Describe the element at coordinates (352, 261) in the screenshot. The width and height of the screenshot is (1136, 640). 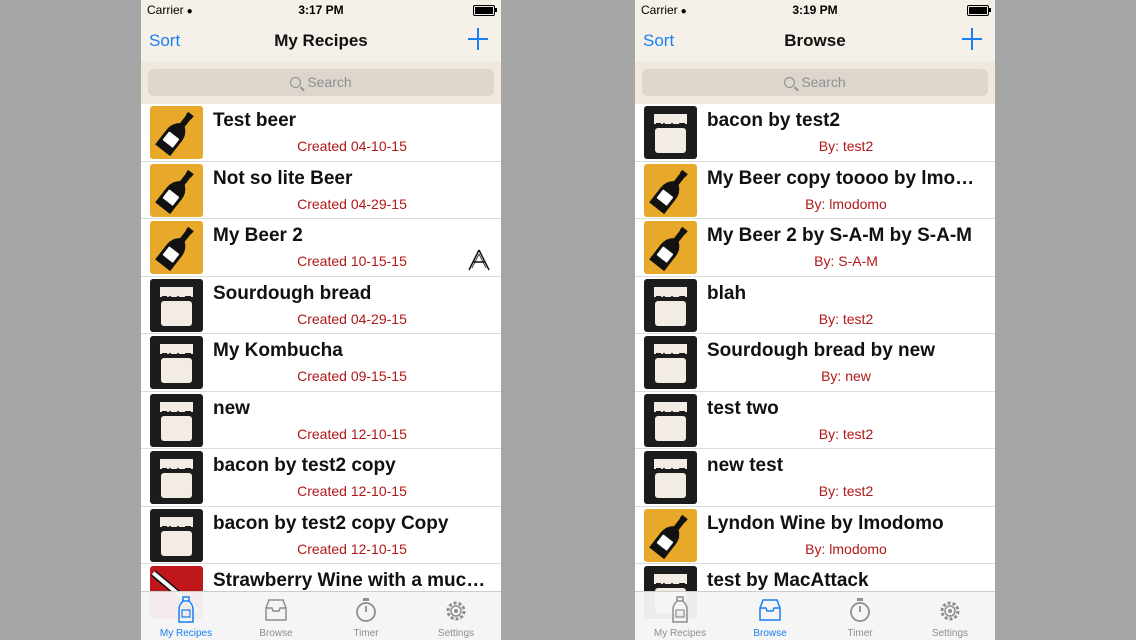
I see `recipe-subtitle: Created 10-15-15` at that location.